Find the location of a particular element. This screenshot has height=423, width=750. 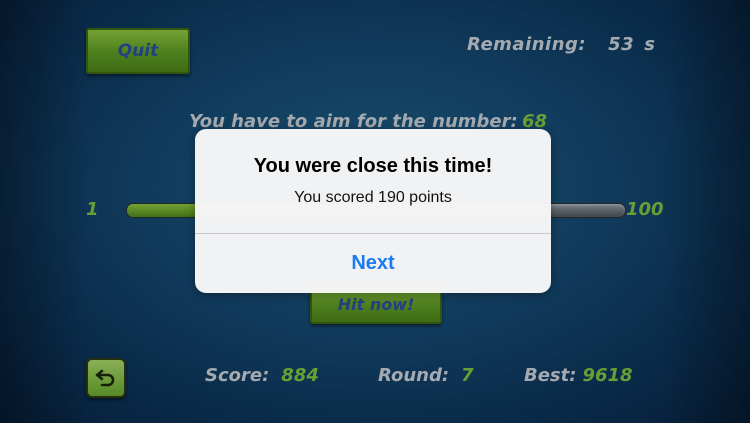

dialog-title: You were close this time! is located at coordinates (373, 166).